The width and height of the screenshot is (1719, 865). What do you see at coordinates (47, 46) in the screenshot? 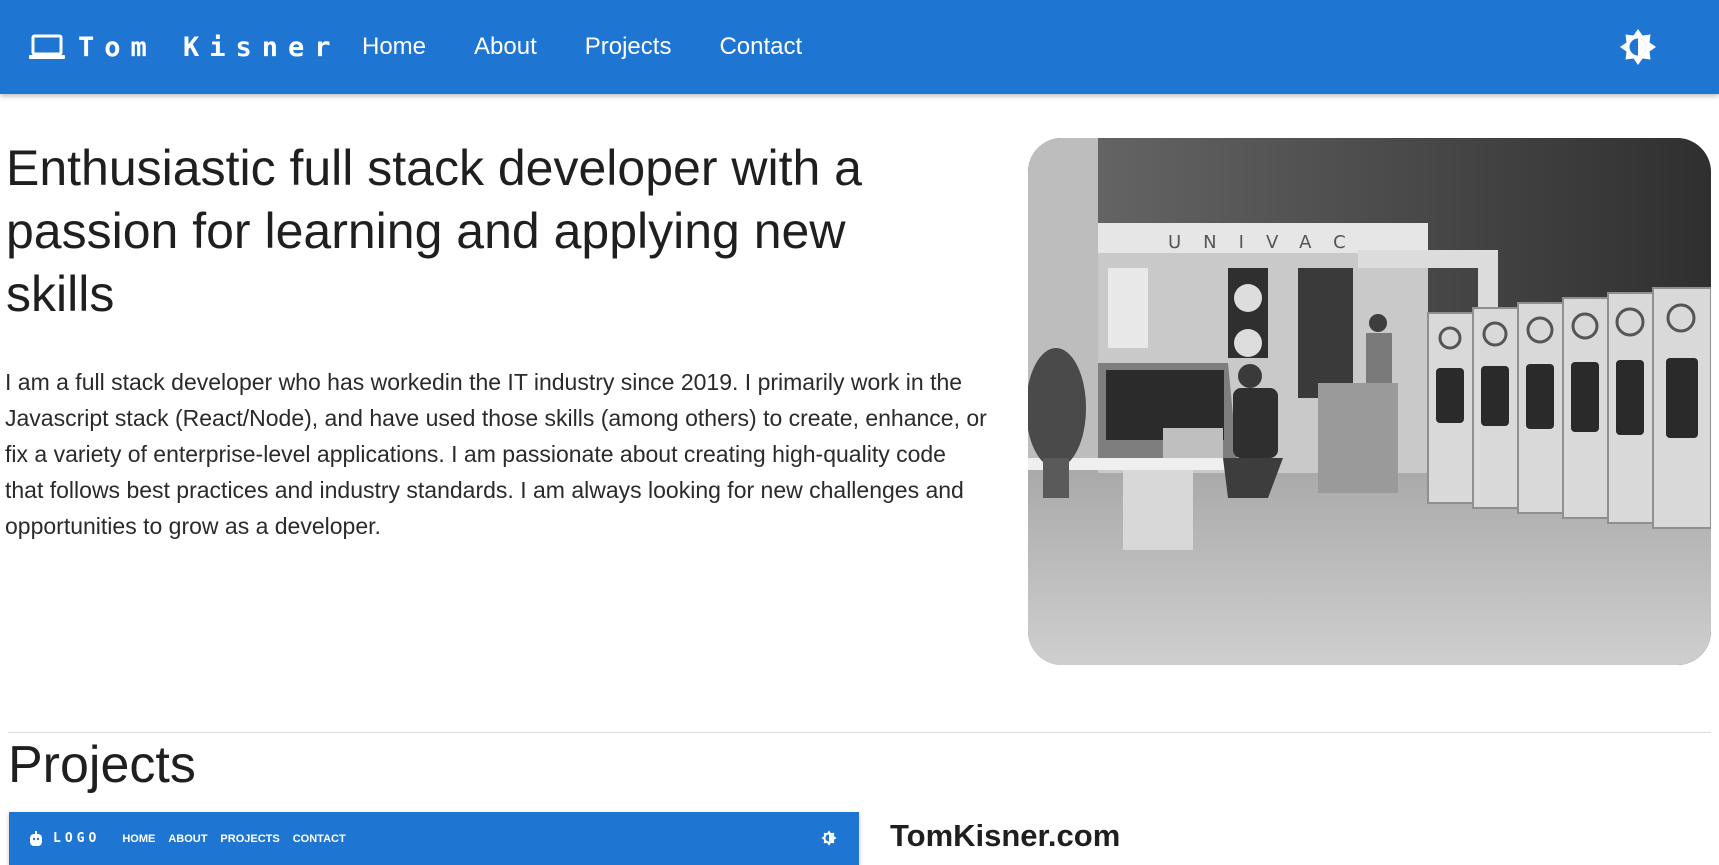
I see `laptop-icon` at bounding box center [47, 46].